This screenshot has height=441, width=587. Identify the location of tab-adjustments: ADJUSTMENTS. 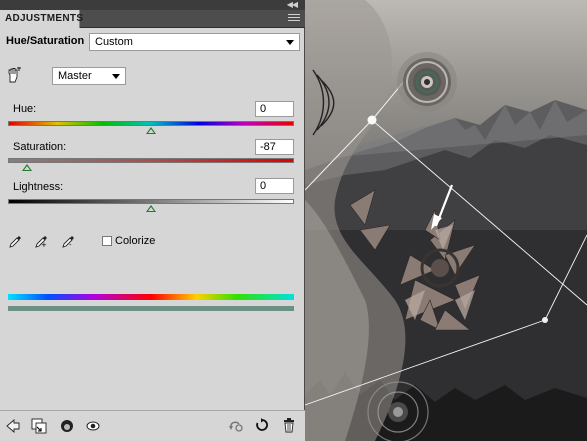
(41, 19).